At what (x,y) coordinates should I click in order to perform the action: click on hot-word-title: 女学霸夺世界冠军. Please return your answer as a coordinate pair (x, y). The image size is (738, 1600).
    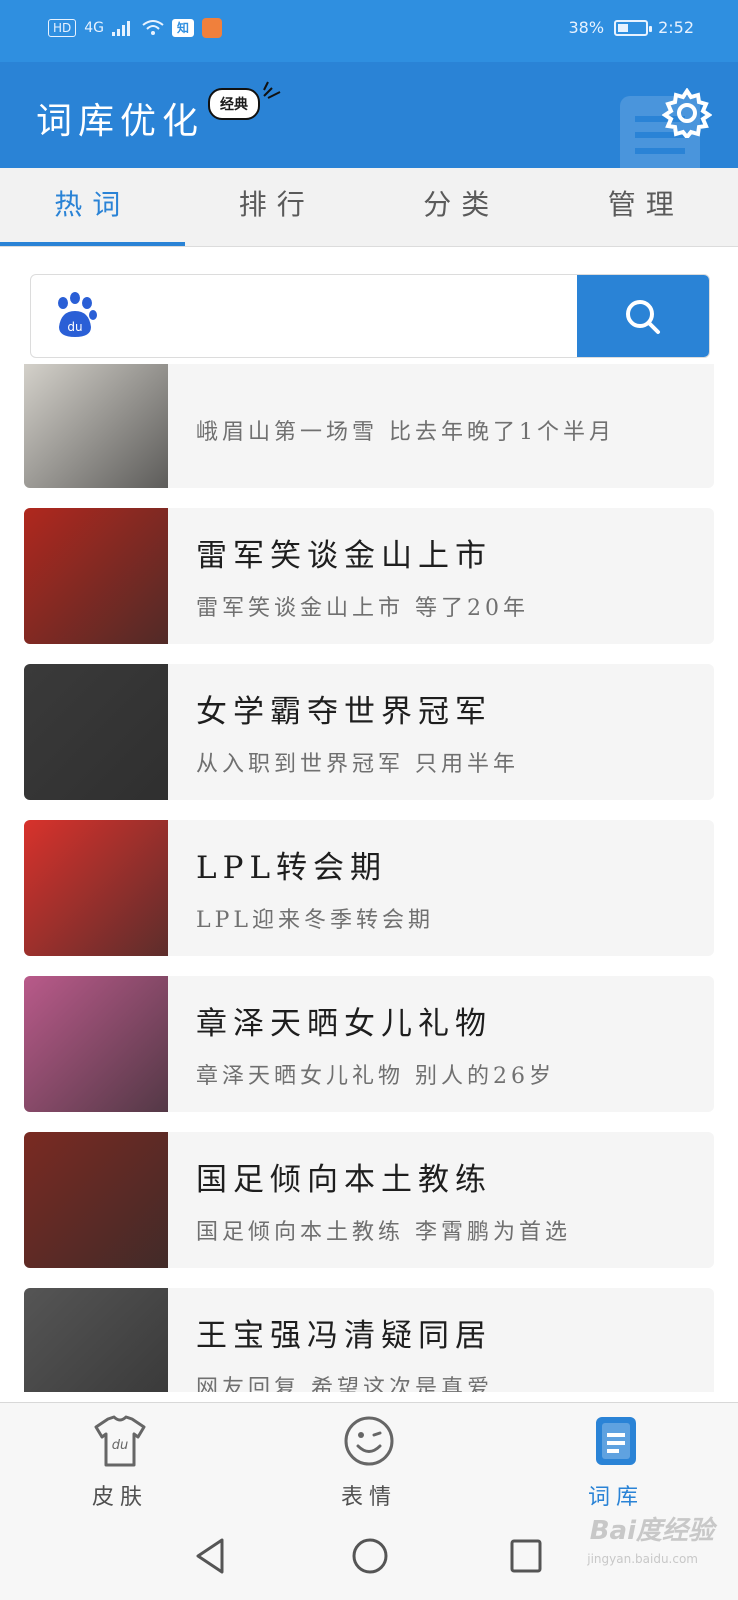
    Looking at the image, I should click on (344, 712).